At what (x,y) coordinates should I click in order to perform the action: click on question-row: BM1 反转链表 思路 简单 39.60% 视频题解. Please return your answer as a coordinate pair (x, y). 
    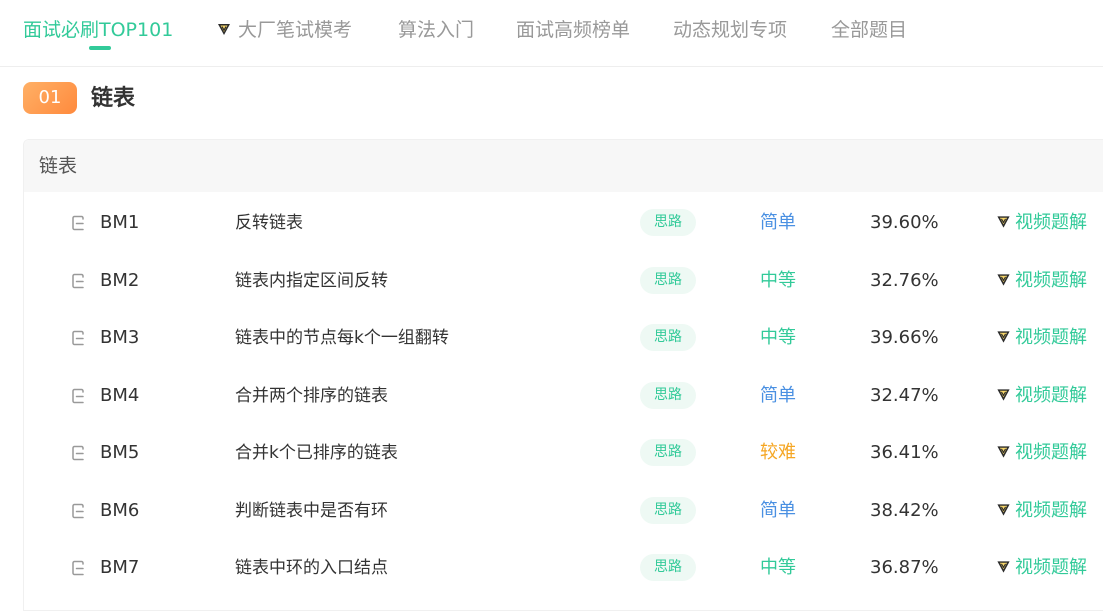
    Looking at the image, I should click on (563, 224).